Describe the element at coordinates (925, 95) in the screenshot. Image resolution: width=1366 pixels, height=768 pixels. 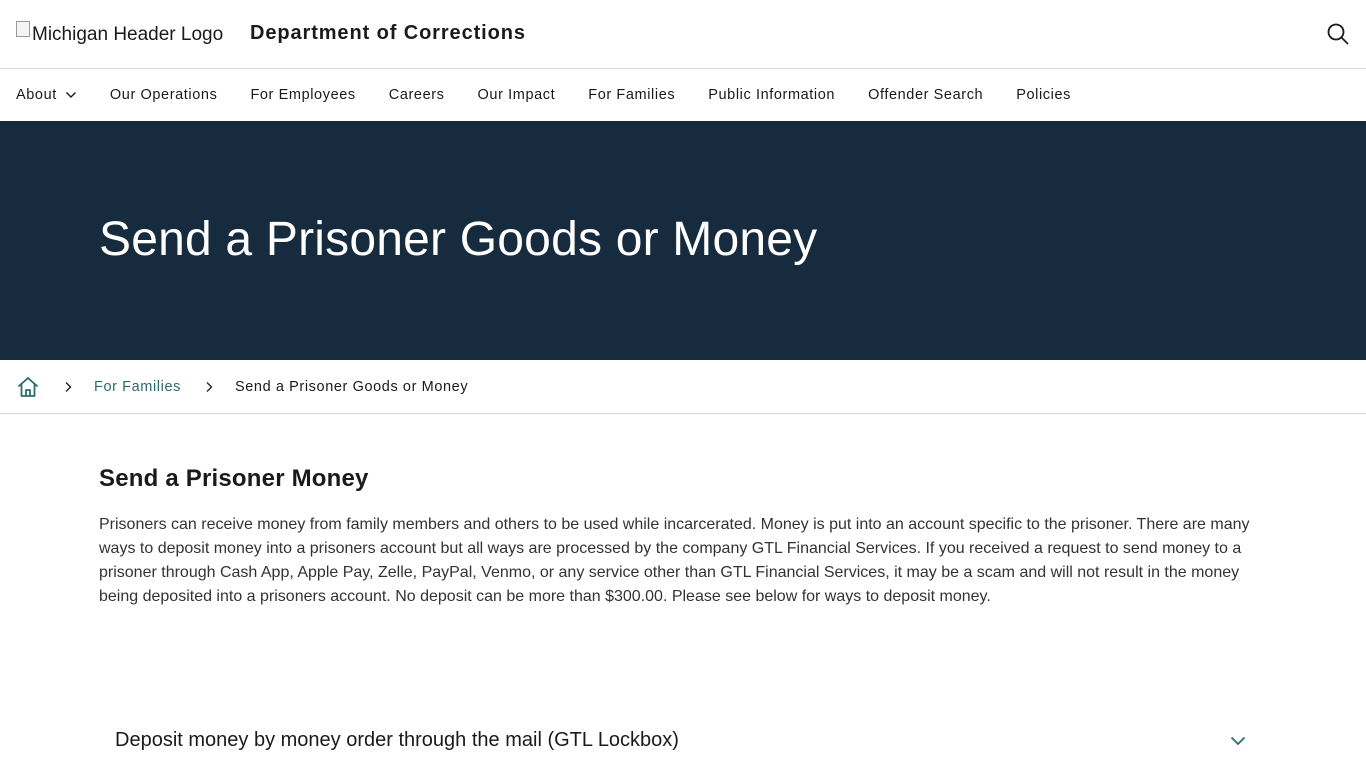
I see `nav-item-offender-search: Offender Search` at that location.